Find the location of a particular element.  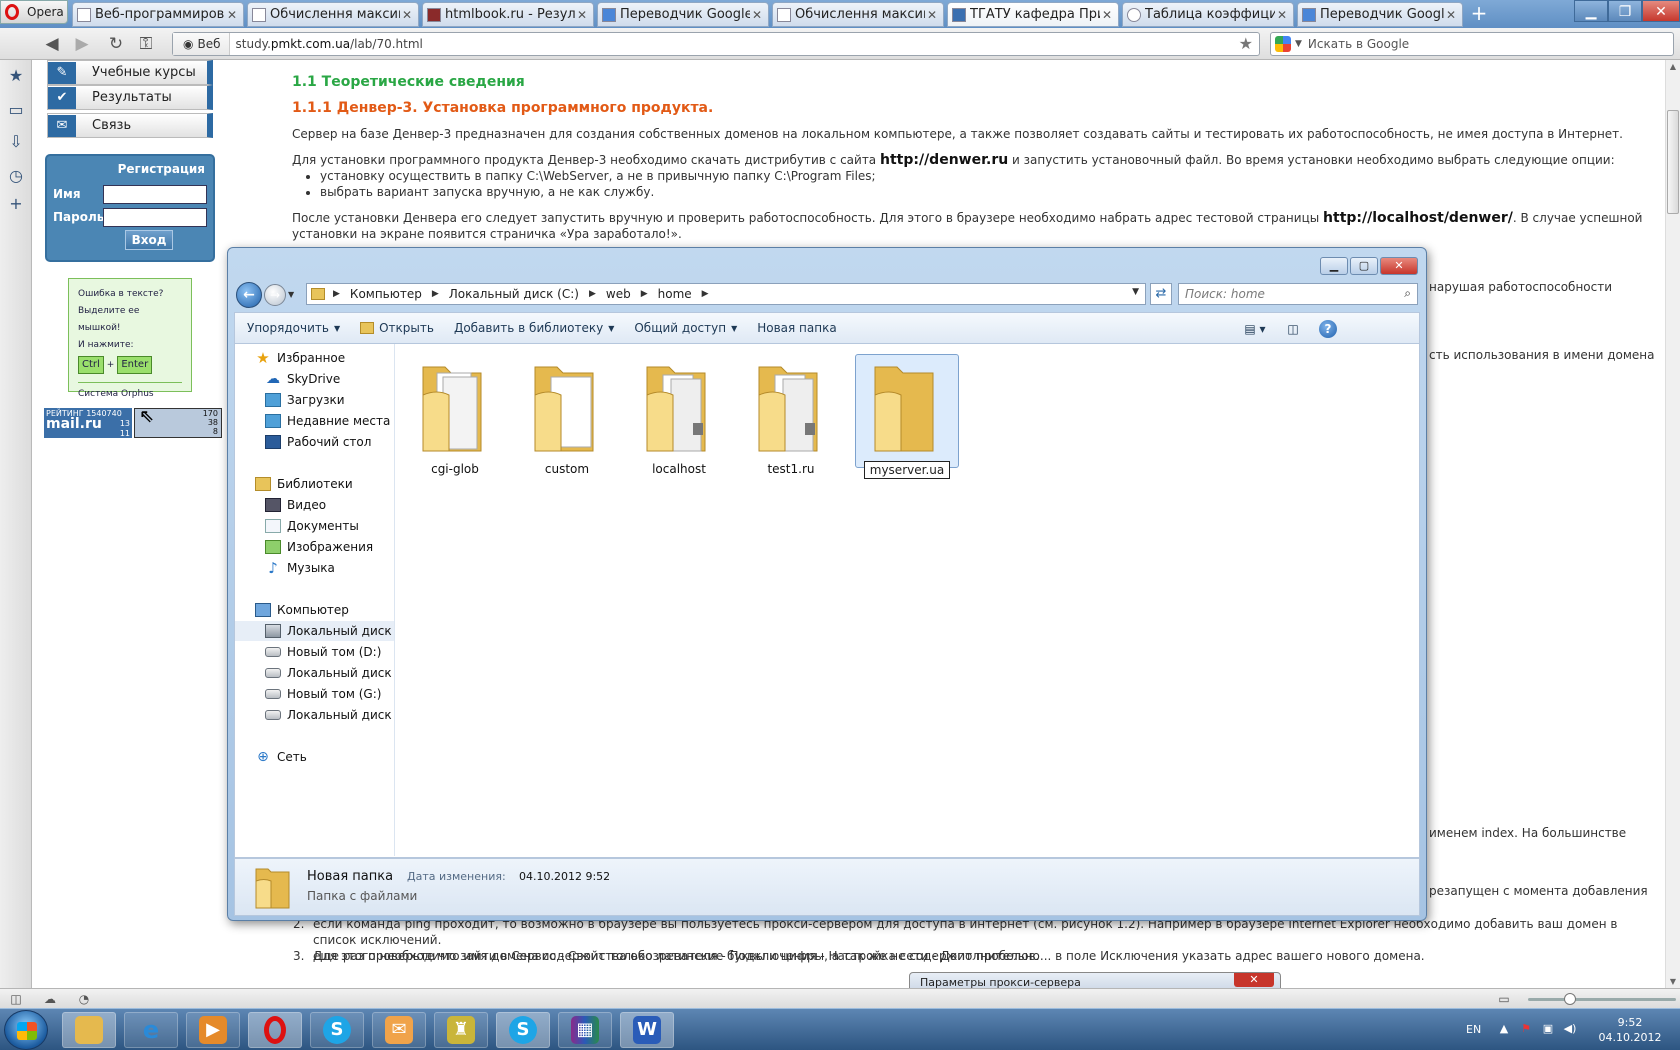

localhost-link: http://localhost/denwer/ is located at coordinates (1418, 218).